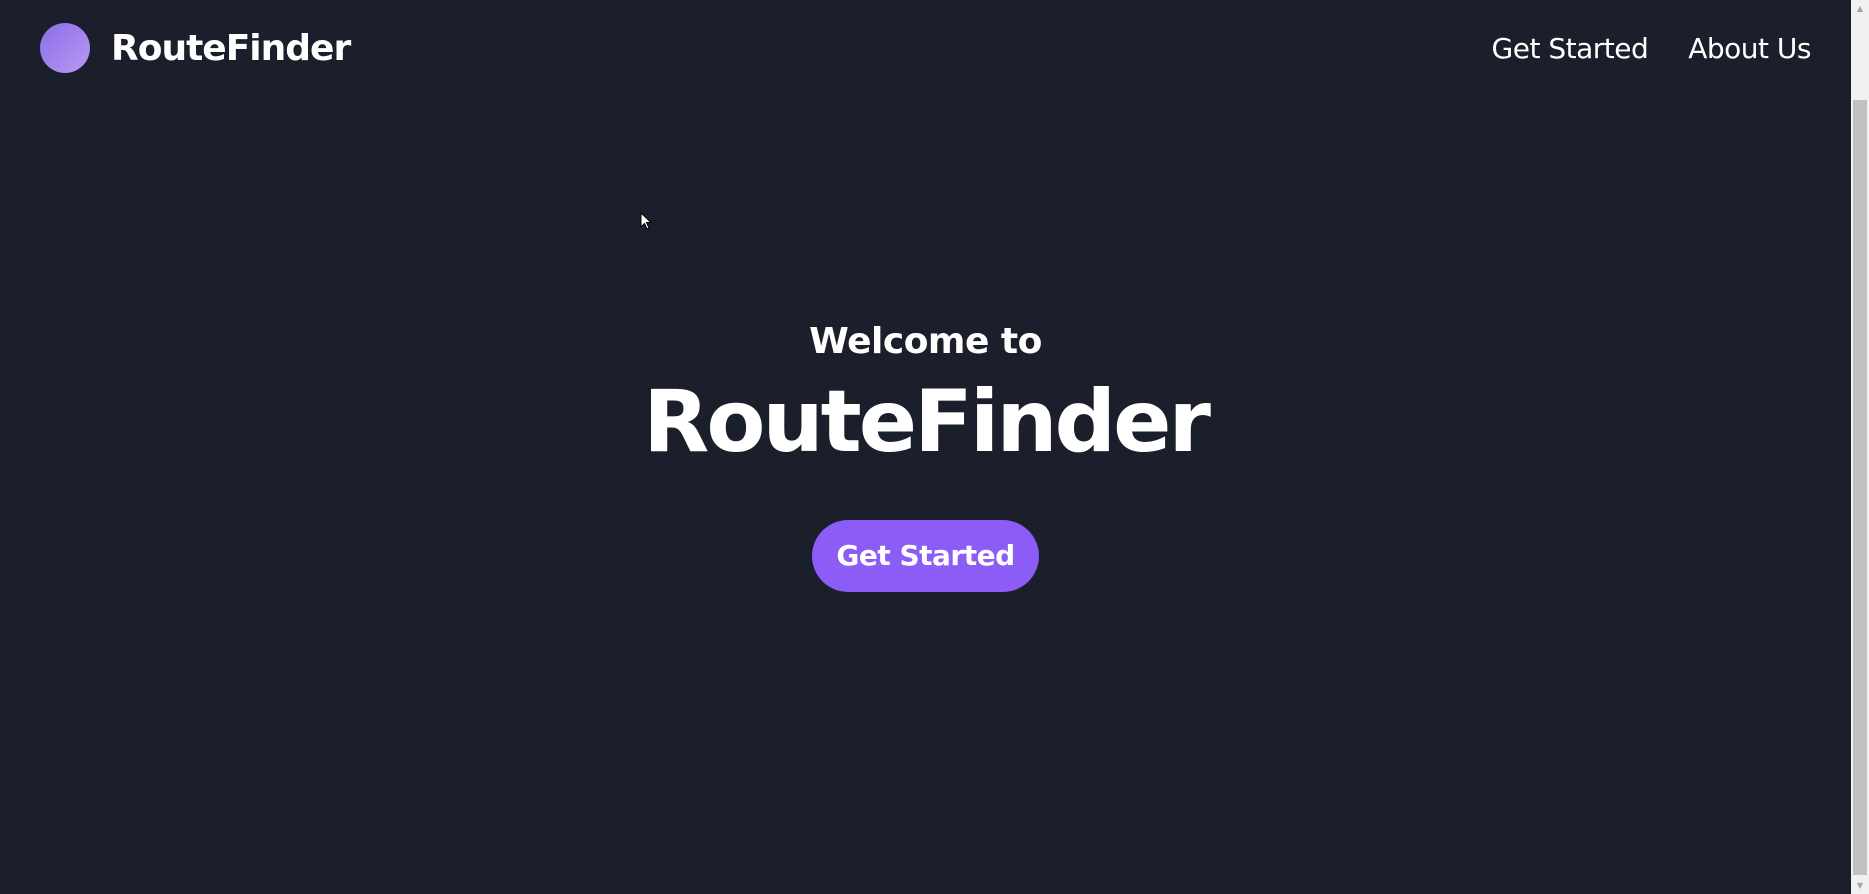 The image size is (1869, 894). I want to click on hero-welcome-text: Welcome to, so click(925, 341).